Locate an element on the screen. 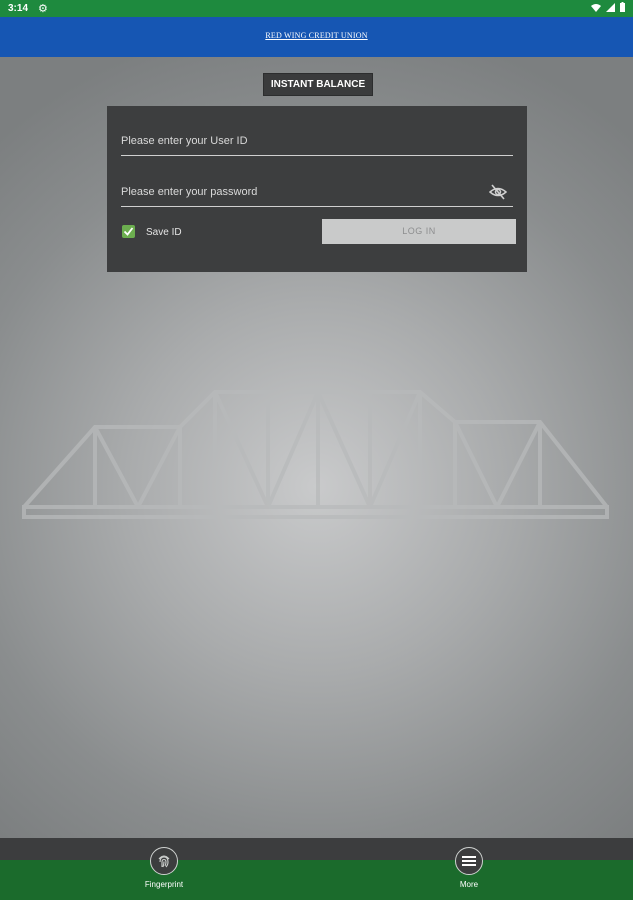 Image resolution: width=633 pixels, height=900 pixels. nav-label-fingerprint: Fingerprint is located at coordinates (164, 884).